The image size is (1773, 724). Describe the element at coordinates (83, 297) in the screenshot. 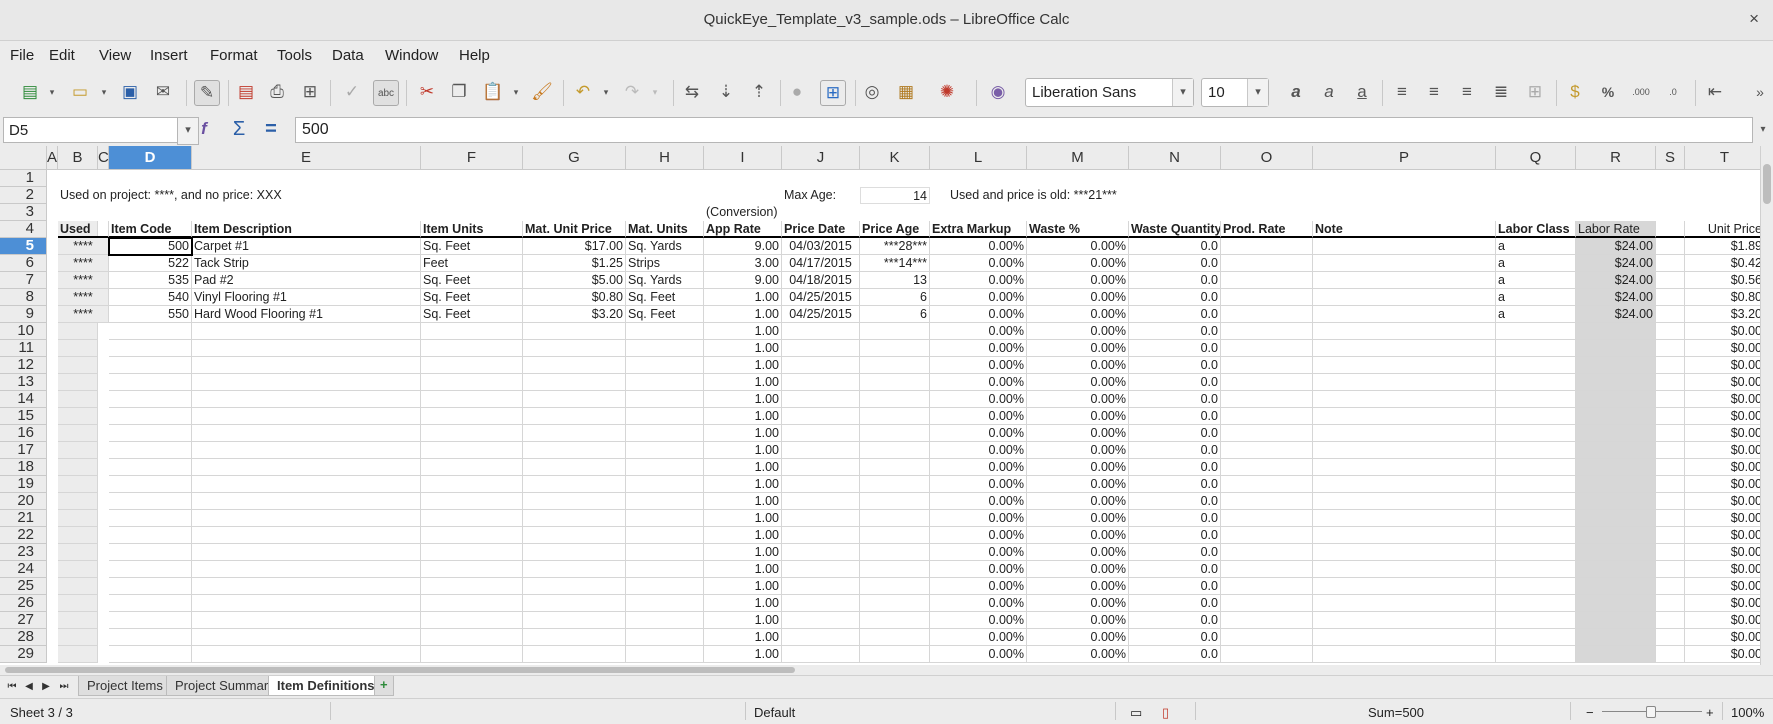

I see `table-cell: ****` at that location.